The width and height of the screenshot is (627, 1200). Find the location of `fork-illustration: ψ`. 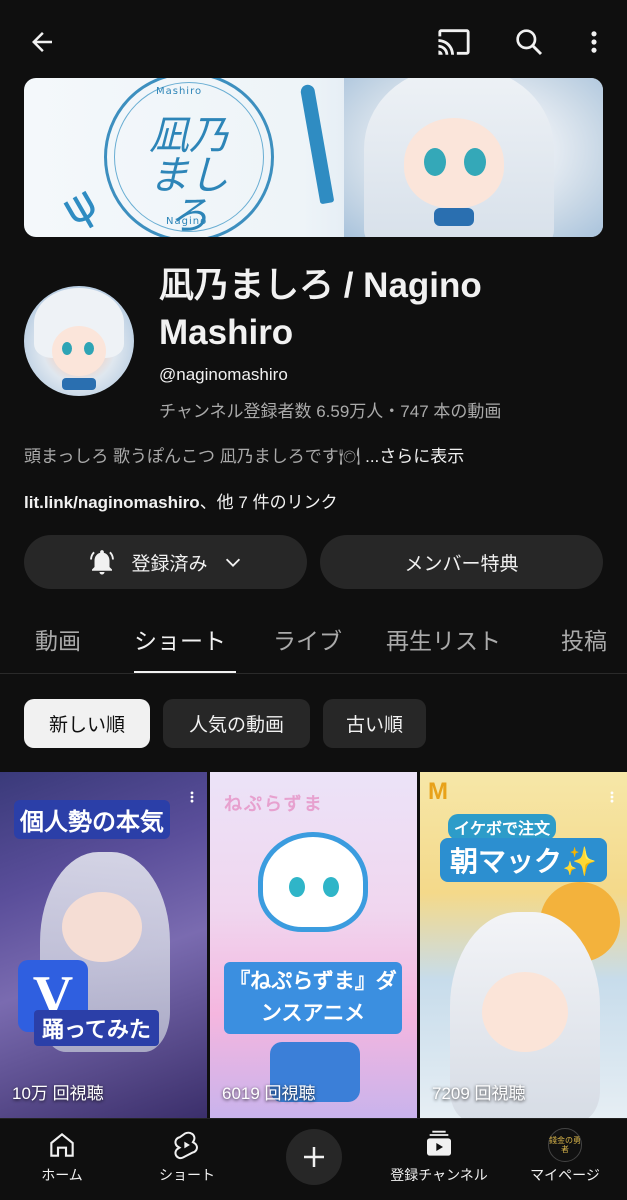

fork-illustration: ψ is located at coordinates (79, 205).